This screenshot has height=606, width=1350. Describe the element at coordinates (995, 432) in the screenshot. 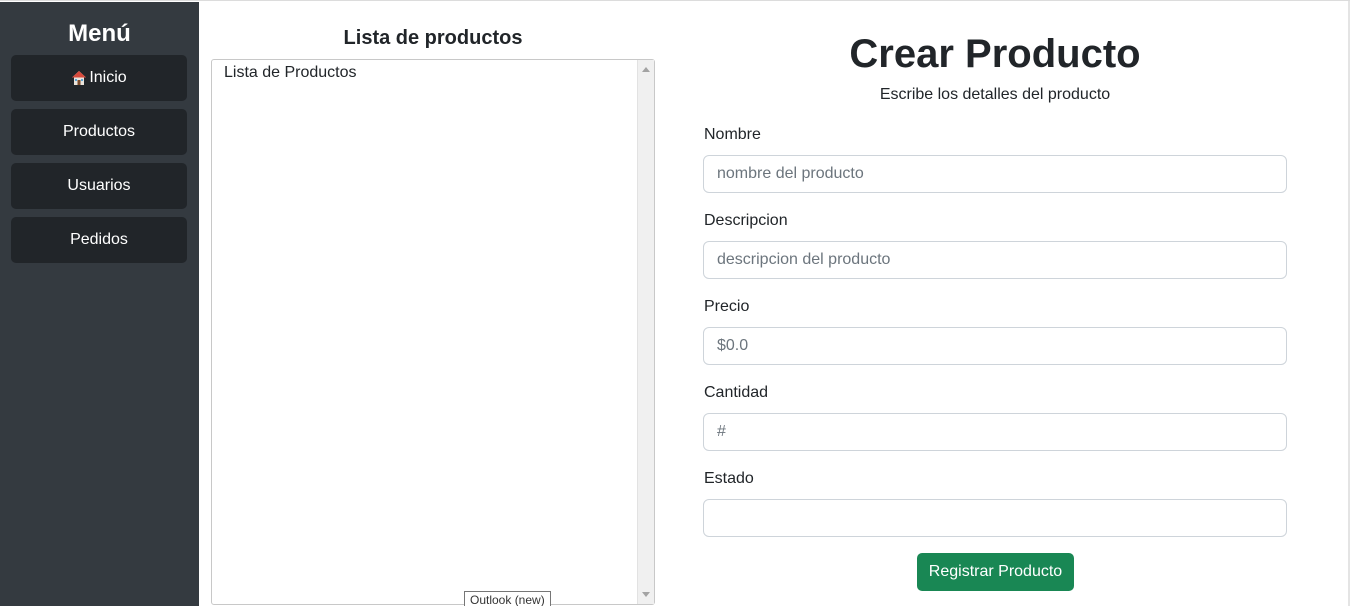

I see `cantidad-input` at that location.